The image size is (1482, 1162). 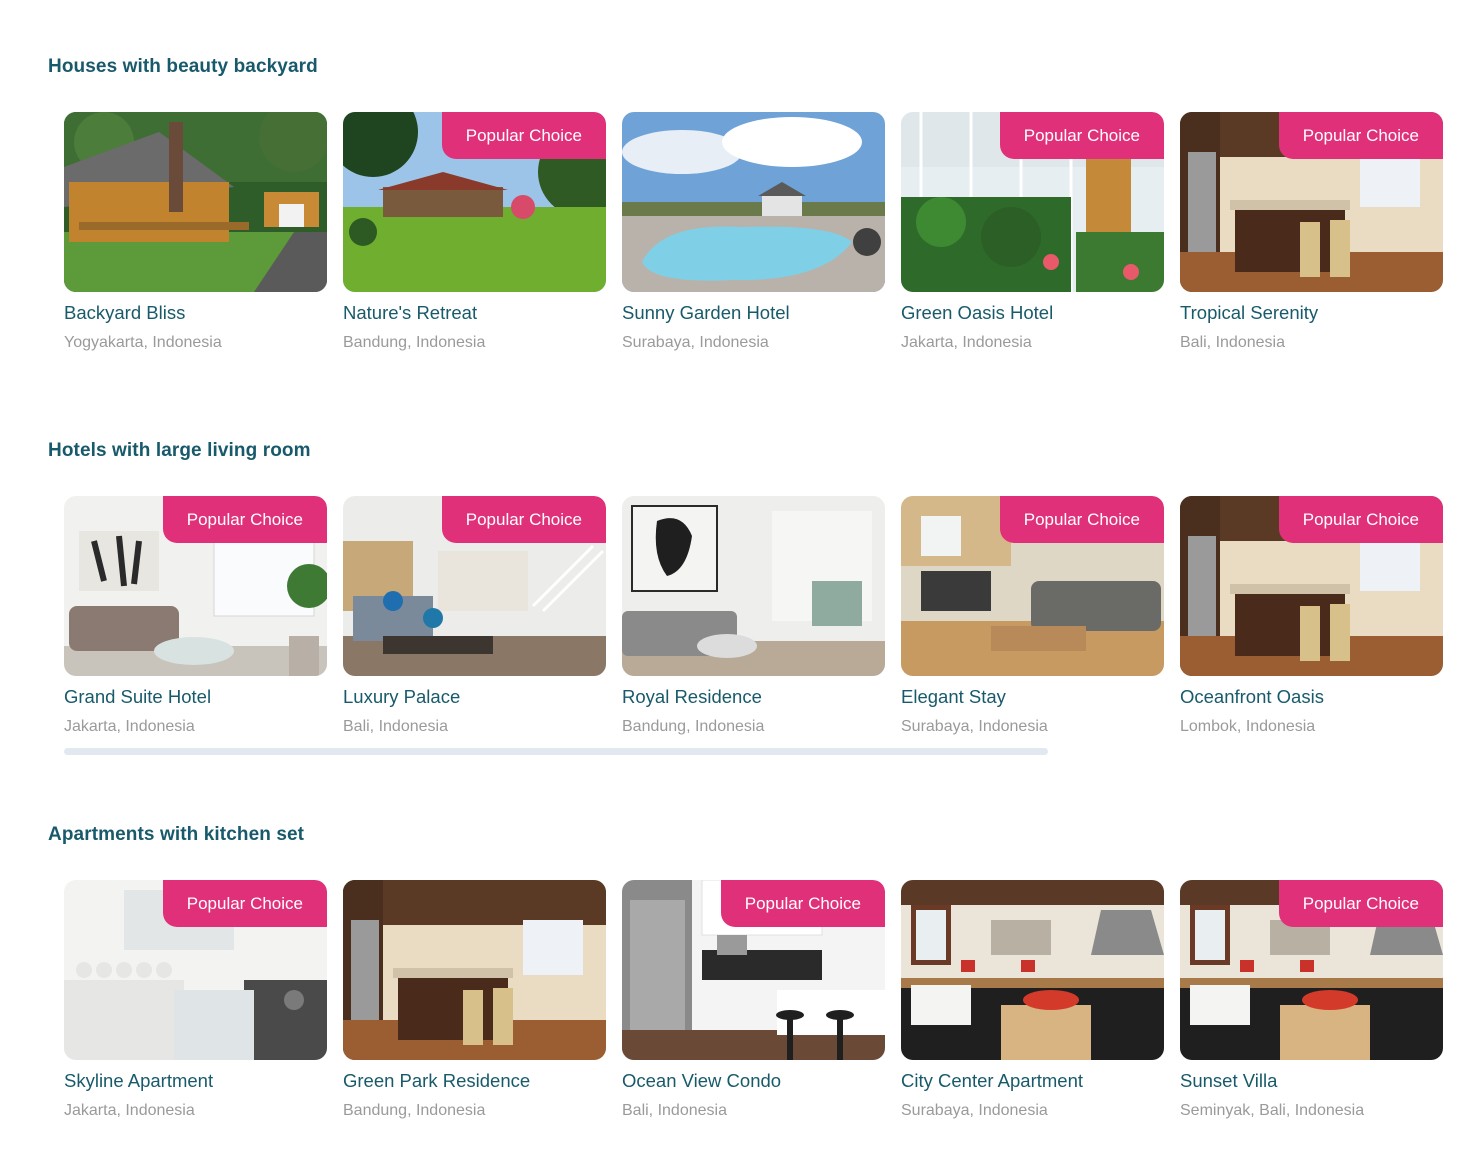 I want to click on horizontal-scrollbar, so click(x=556, y=751).